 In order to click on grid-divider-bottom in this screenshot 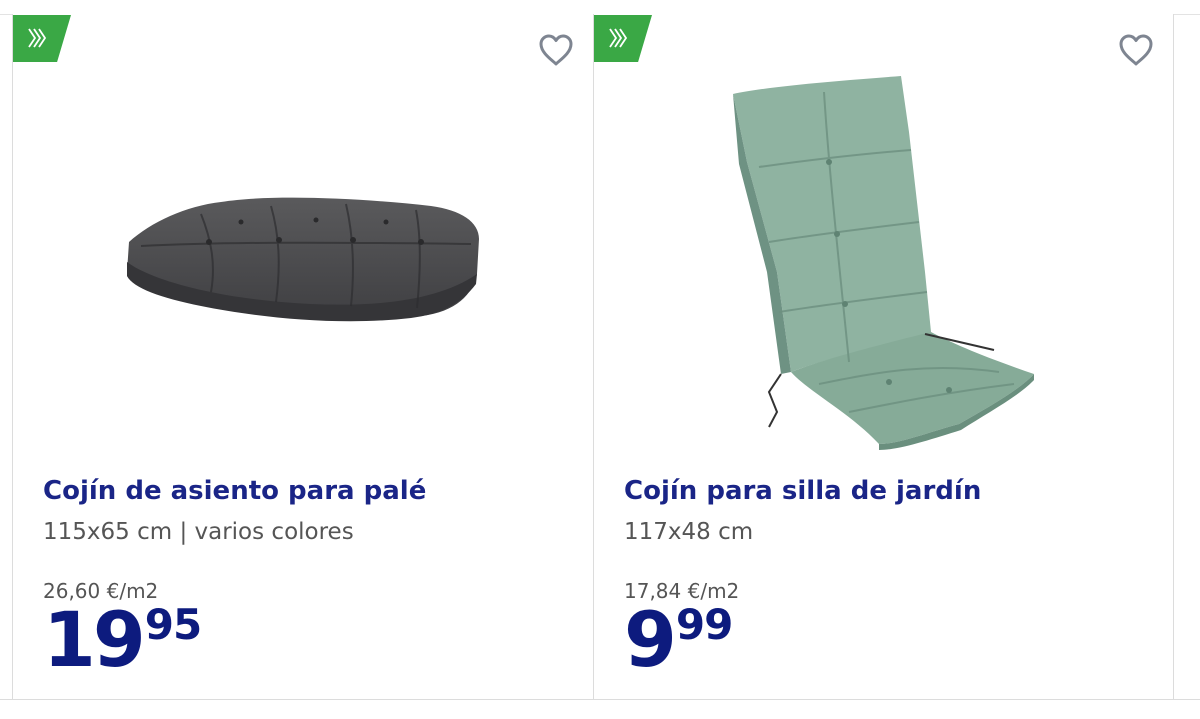, I will do `click(600, 699)`.